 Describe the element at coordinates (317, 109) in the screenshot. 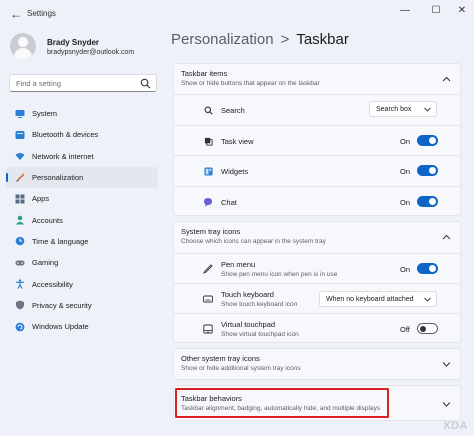

I see `setting-row-search: Search Search box` at that location.